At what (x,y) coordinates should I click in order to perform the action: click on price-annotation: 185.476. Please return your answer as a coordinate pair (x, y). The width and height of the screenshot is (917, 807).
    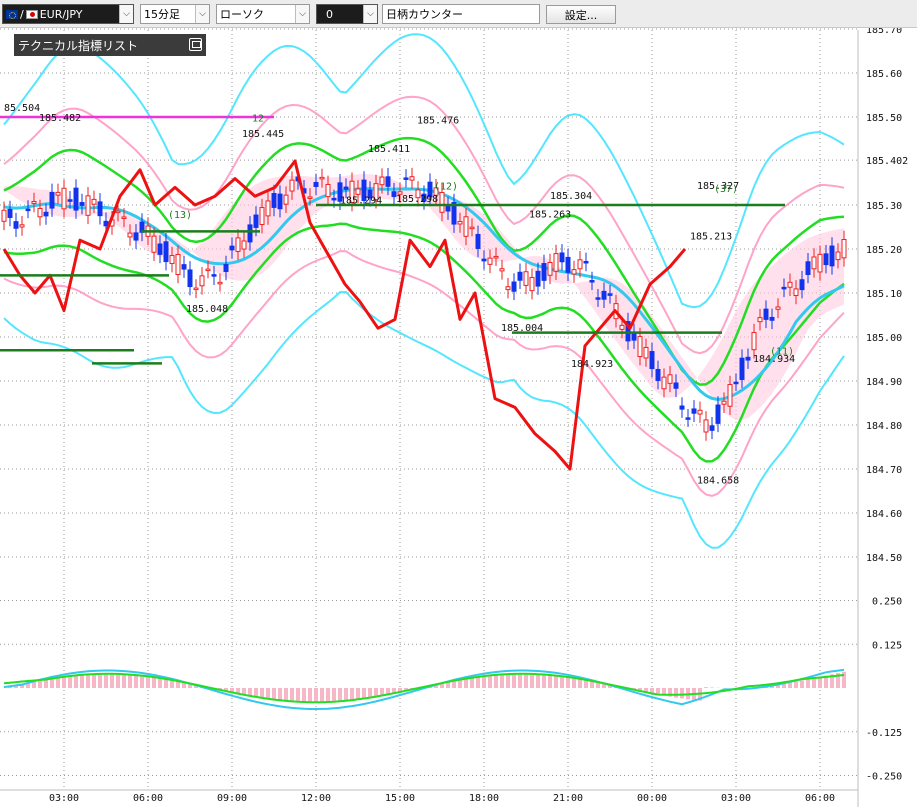
    Looking at the image, I should click on (438, 121).